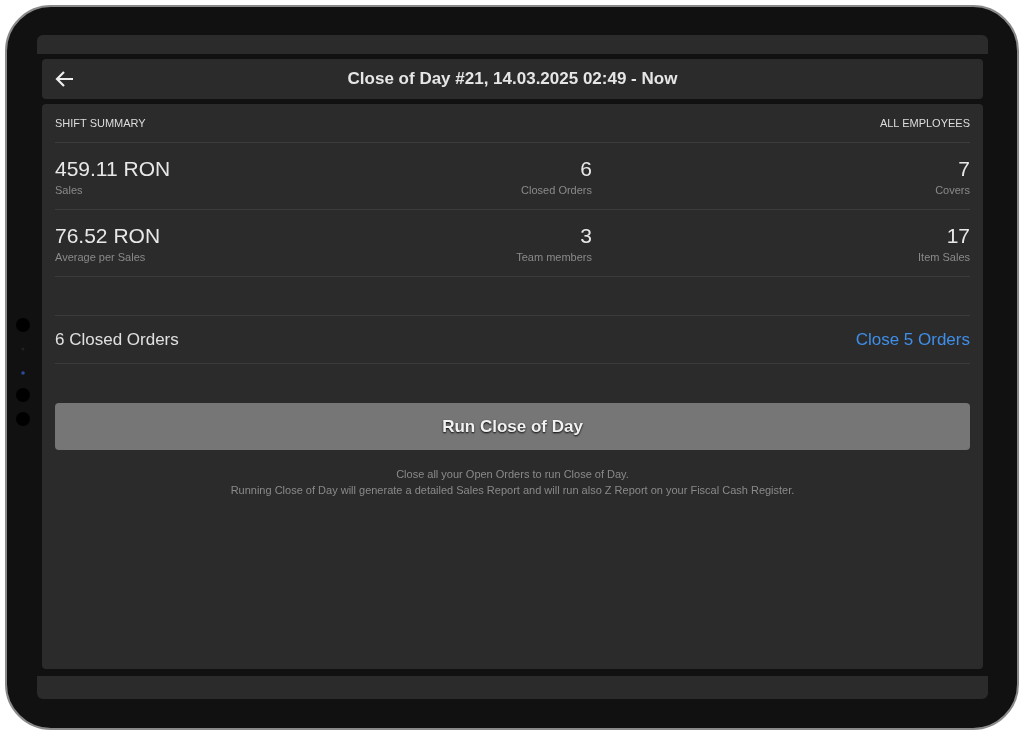  What do you see at coordinates (113, 168) in the screenshot?
I see `stat-value: 459.11 RON` at bounding box center [113, 168].